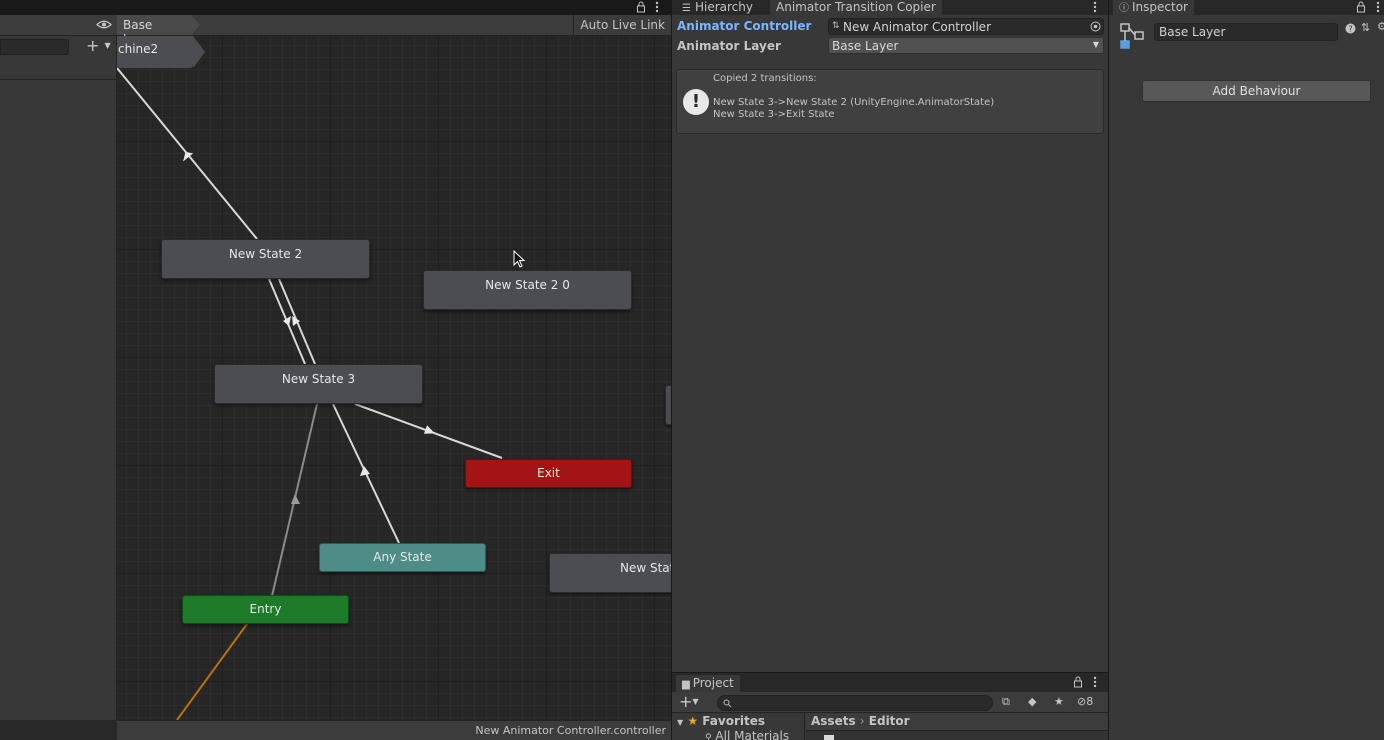 The width and height of the screenshot is (1384, 740). I want to click on copier-tab-bar: ☰ Hierarchy Animator Transition Copier, so click(890, 7).